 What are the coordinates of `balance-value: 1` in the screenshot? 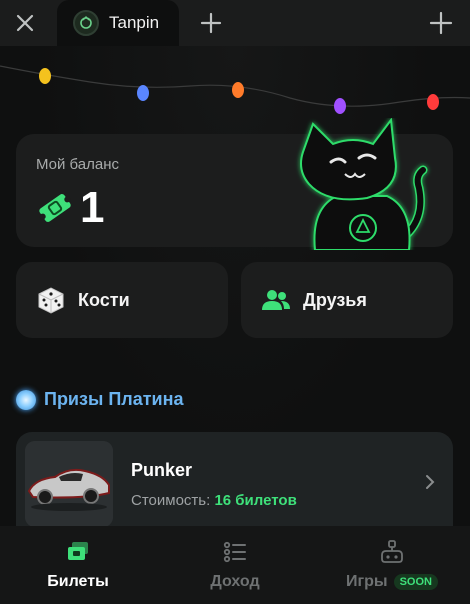 It's located at (92, 207).